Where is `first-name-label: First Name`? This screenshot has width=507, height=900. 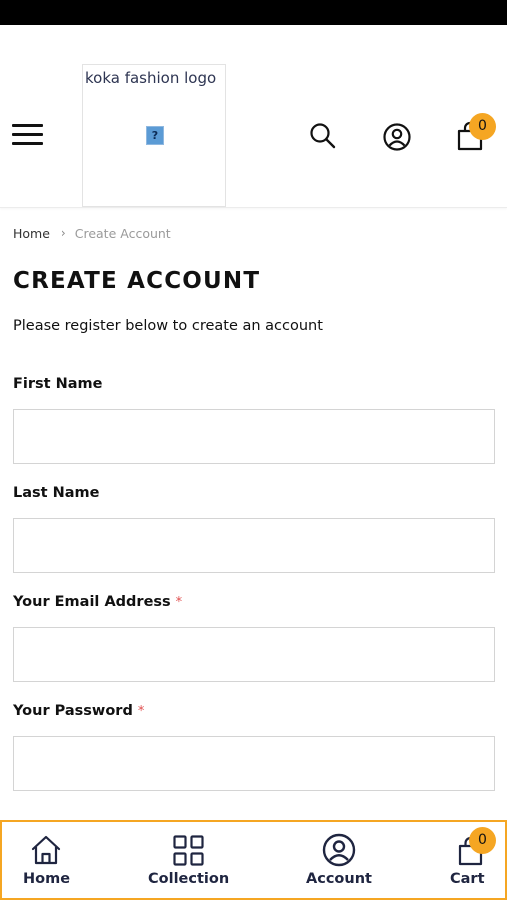
first-name-label: First Name is located at coordinates (58, 384).